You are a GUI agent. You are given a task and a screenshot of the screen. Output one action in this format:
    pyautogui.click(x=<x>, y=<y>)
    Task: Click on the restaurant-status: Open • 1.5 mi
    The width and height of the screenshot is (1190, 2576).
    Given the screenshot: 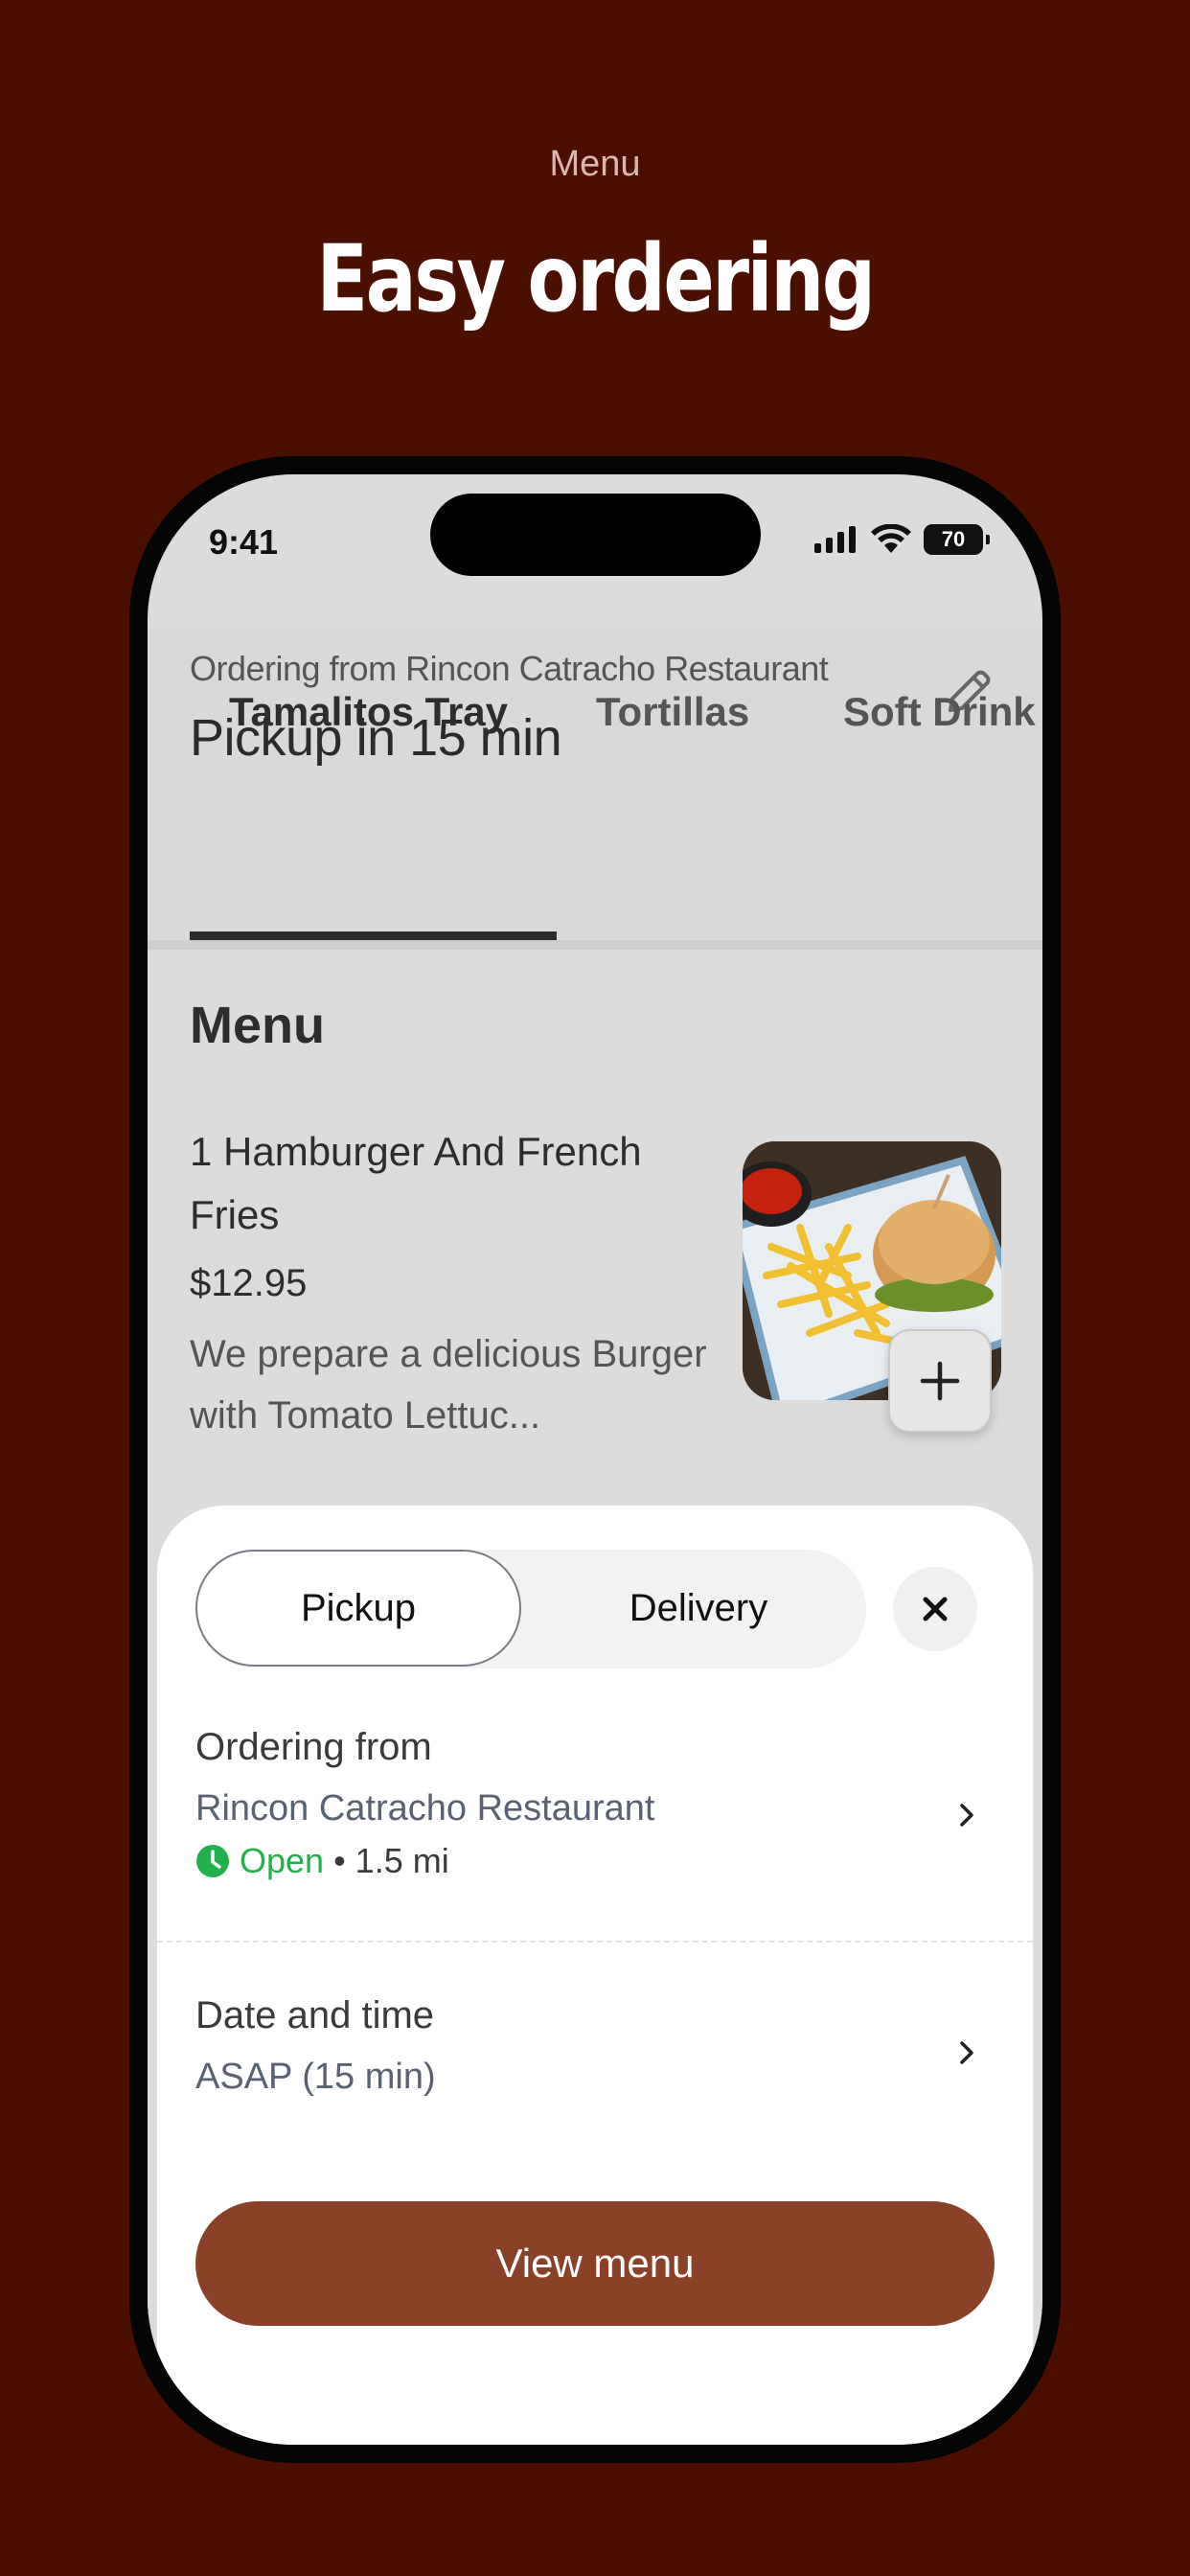 What is the action you would take?
    pyautogui.click(x=322, y=1861)
    